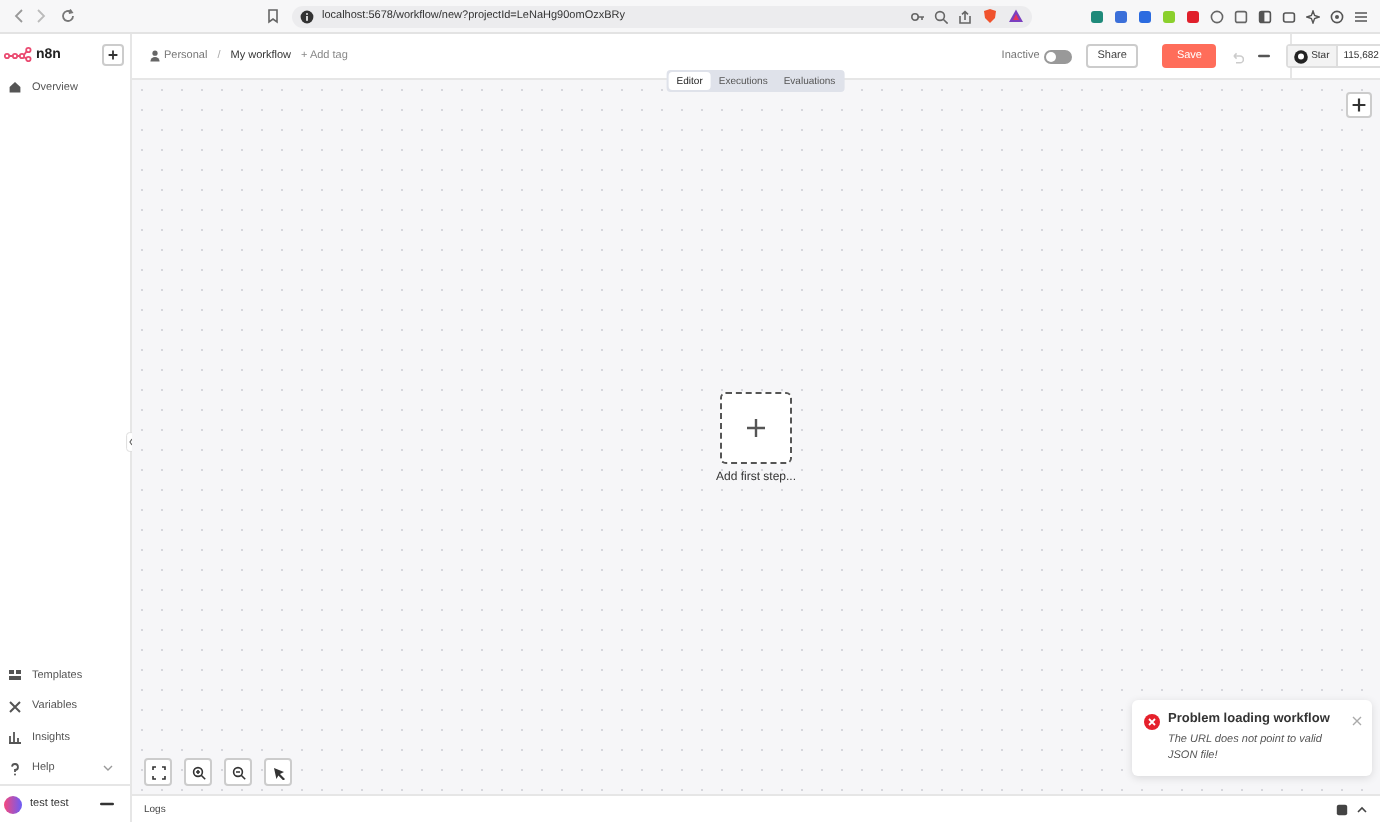 The image size is (1380, 822). I want to click on avatar-icon, so click(13, 804).